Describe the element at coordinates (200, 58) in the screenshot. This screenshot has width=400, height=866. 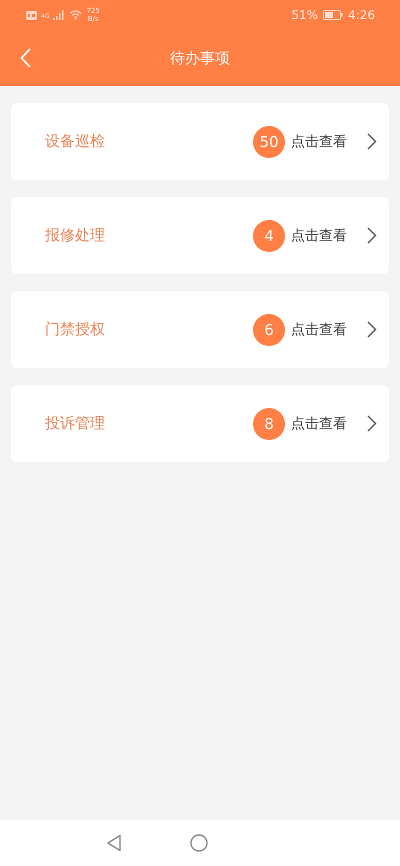
I see `page-title: 待办事项` at that location.